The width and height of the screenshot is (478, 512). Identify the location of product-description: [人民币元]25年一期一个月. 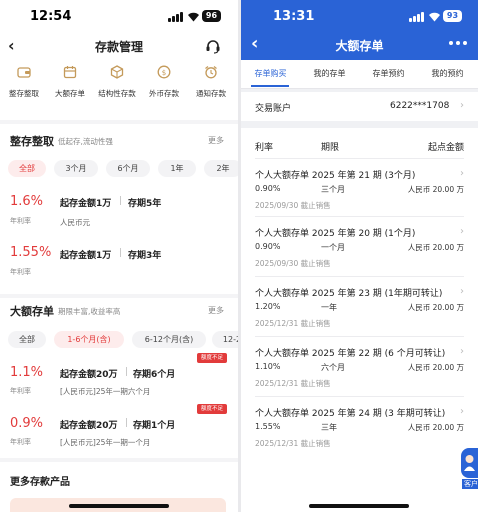
(105, 442).